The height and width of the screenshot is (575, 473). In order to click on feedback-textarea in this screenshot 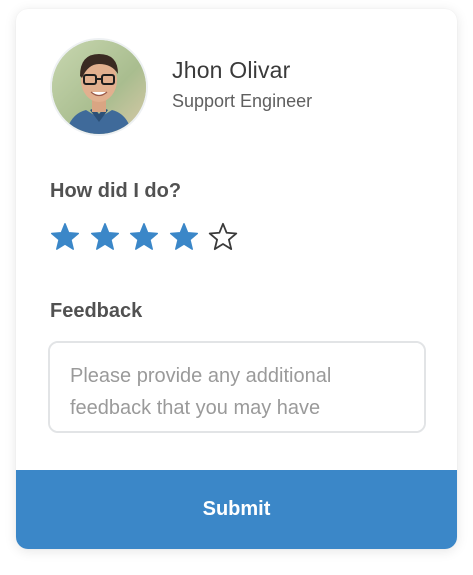, I will do `click(237, 387)`.